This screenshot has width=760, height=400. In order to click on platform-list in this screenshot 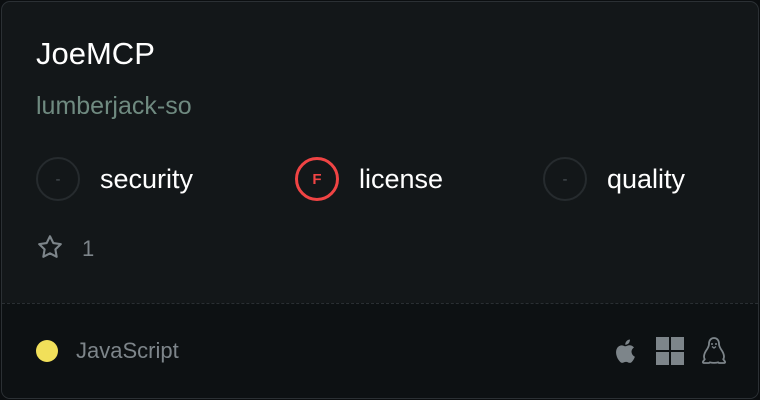, I will do `click(663, 351)`.